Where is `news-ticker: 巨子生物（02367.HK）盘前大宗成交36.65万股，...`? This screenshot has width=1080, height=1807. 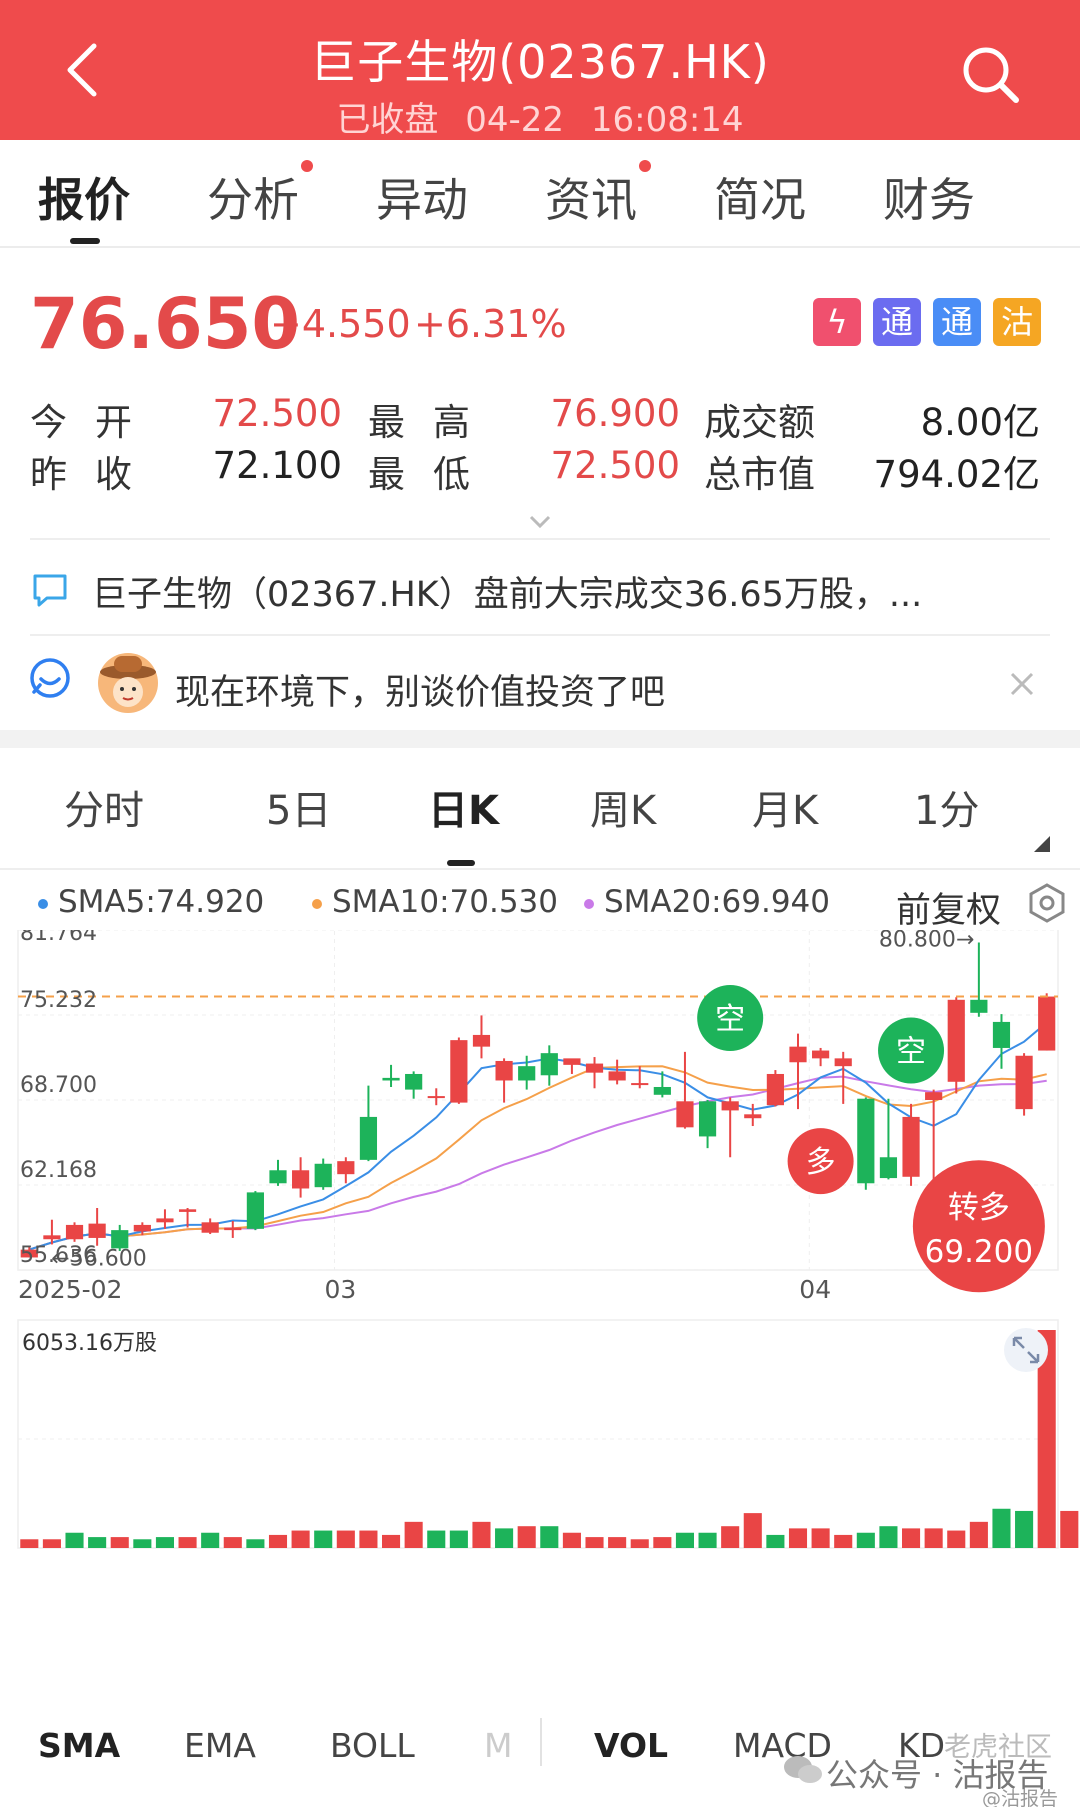
news-ticker: 巨子生物（02367.HK）盘前大宗成交36.65万股，... is located at coordinates (540, 596).